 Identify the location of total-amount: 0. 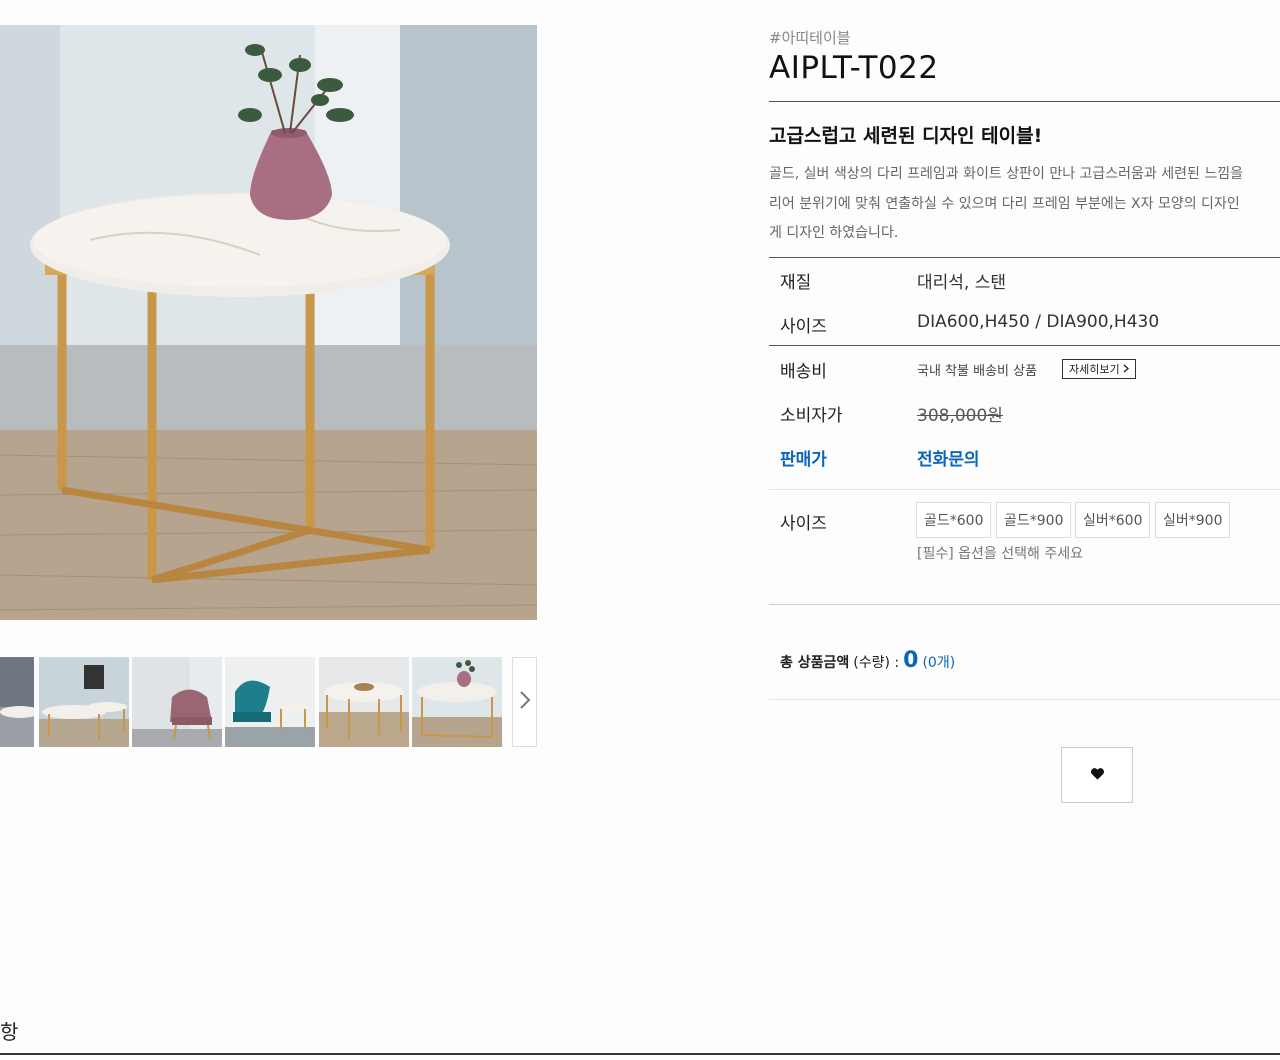
(911, 660).